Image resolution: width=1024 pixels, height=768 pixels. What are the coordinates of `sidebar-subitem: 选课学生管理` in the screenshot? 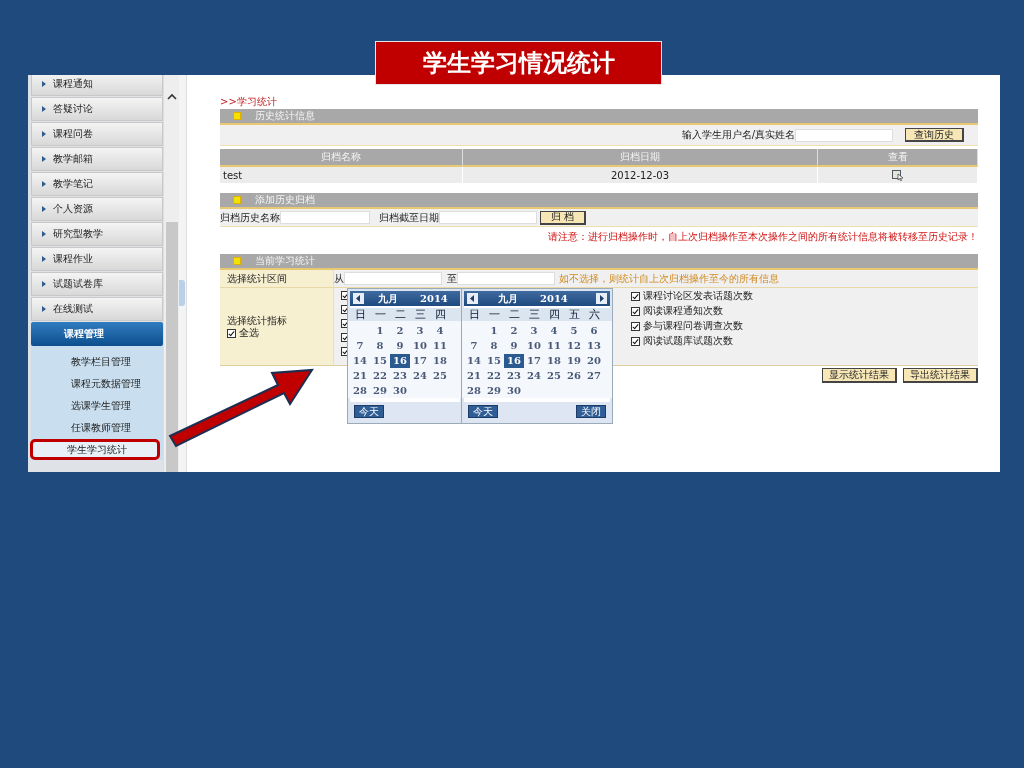 It's located at (97, 405).